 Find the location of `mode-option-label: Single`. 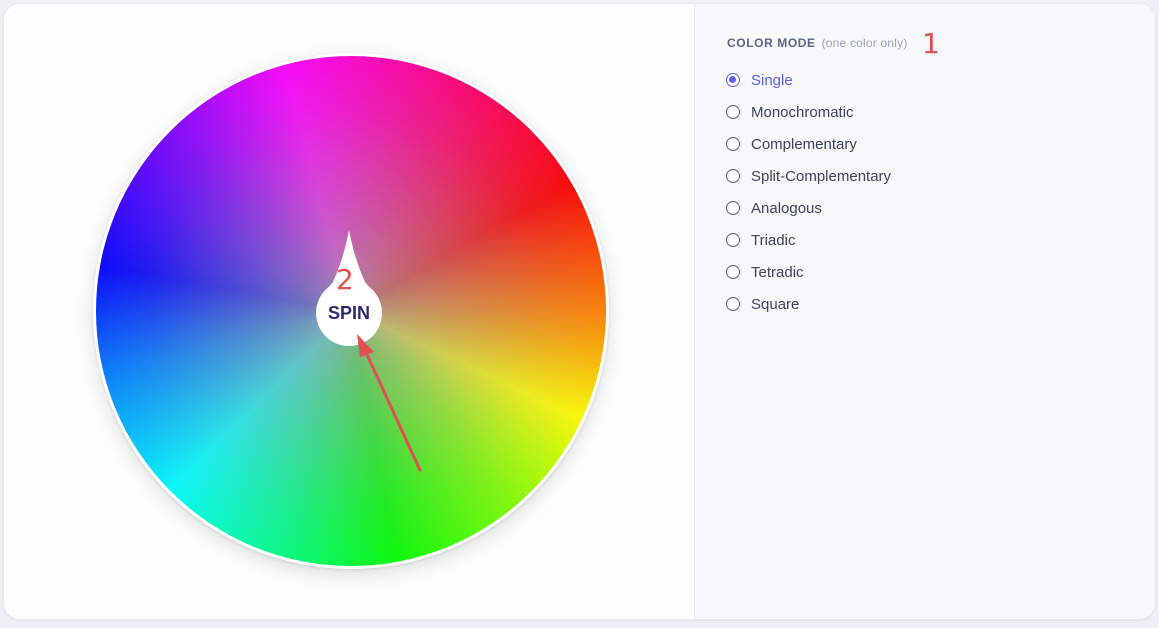

mode-option-label: Single is located at coordinates (772, 80).